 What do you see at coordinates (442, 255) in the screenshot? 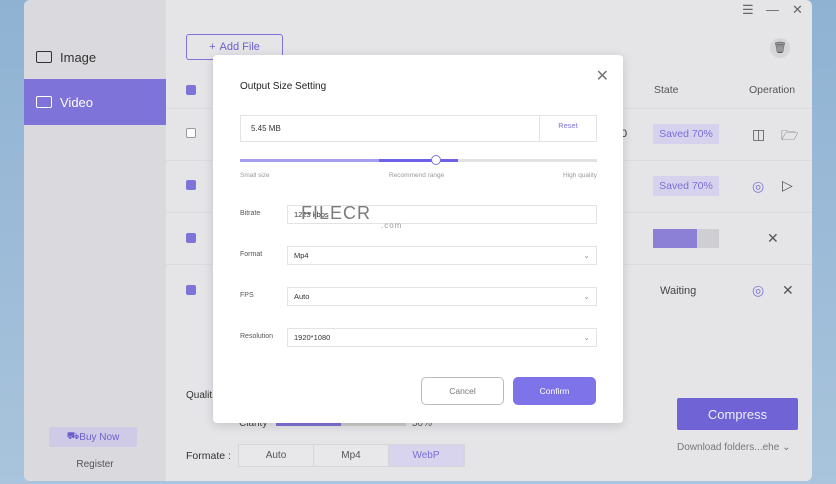
I see `format-select: Mp4 ⌄` at bounding box center [442, 255].